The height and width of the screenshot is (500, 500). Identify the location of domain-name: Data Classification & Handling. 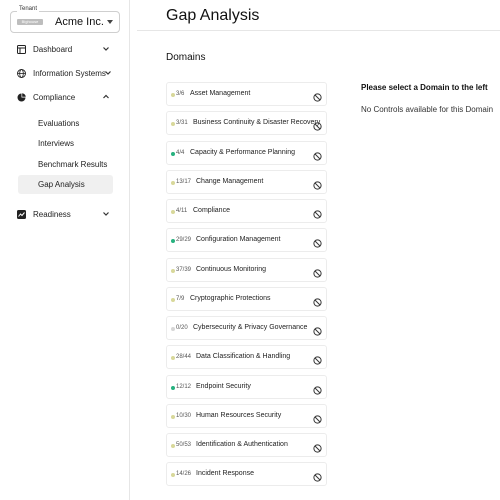
(243, 357).